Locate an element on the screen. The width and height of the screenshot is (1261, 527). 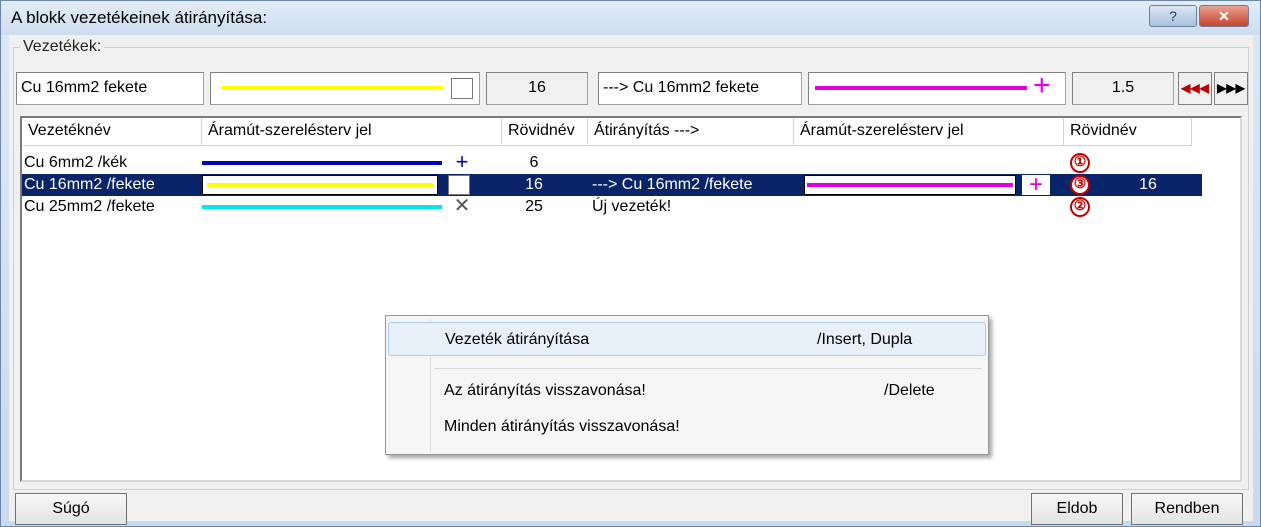
wire-short: 6 is located at coordinates (534, 162).